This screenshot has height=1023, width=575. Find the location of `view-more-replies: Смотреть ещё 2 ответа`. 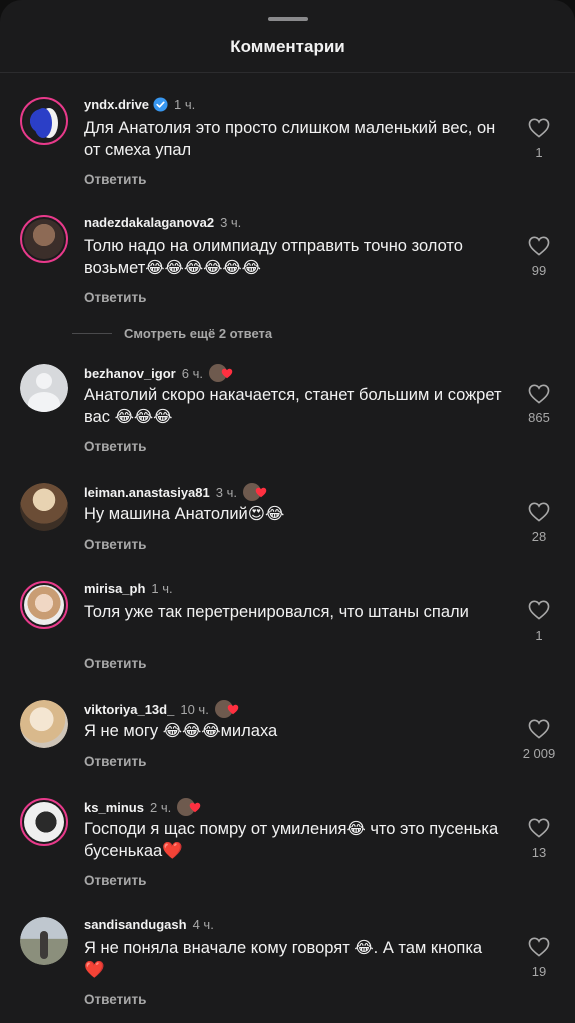

view-more-replies: Смотреть ещё 2 ответа is located at coordinates (172, 333).